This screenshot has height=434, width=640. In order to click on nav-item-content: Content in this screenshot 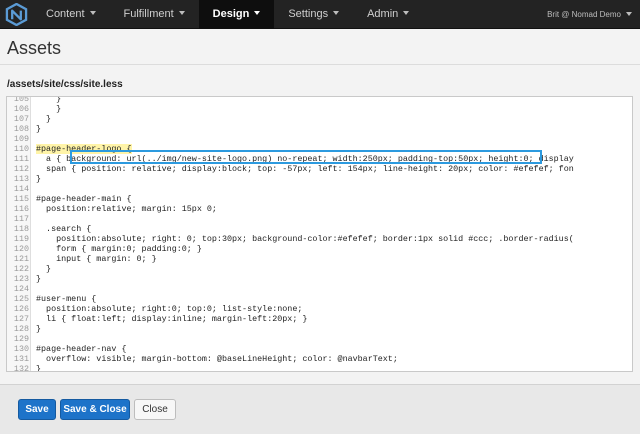, I will do `click(71, 14)`.